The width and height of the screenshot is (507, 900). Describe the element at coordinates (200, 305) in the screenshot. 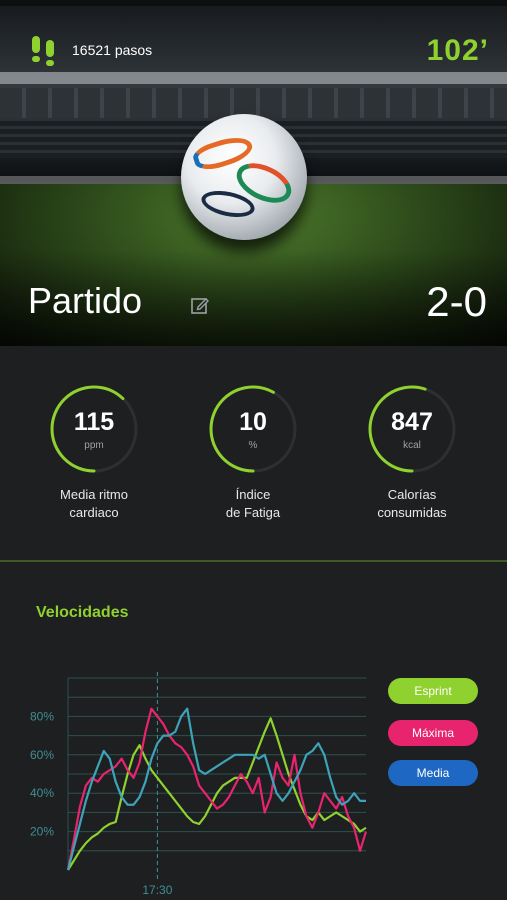

I see `edit-icon` at that location.